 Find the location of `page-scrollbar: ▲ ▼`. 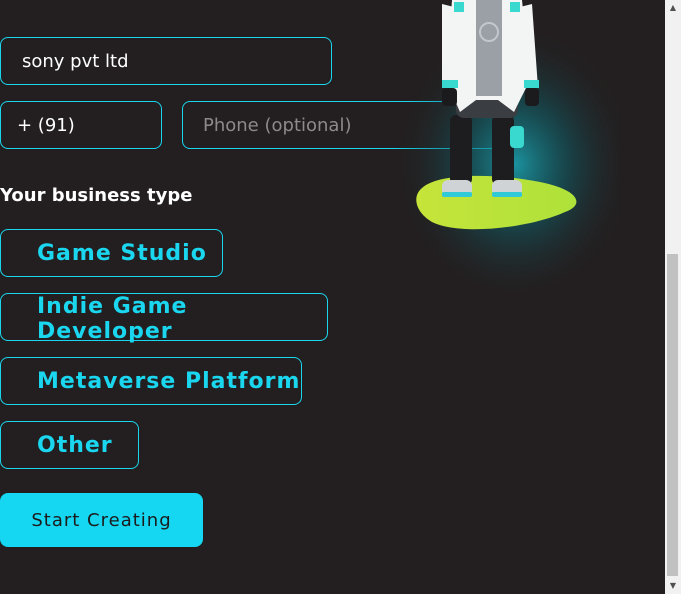

page-scrollbar: ▲ ▼ is located at coordinates (673, 297).